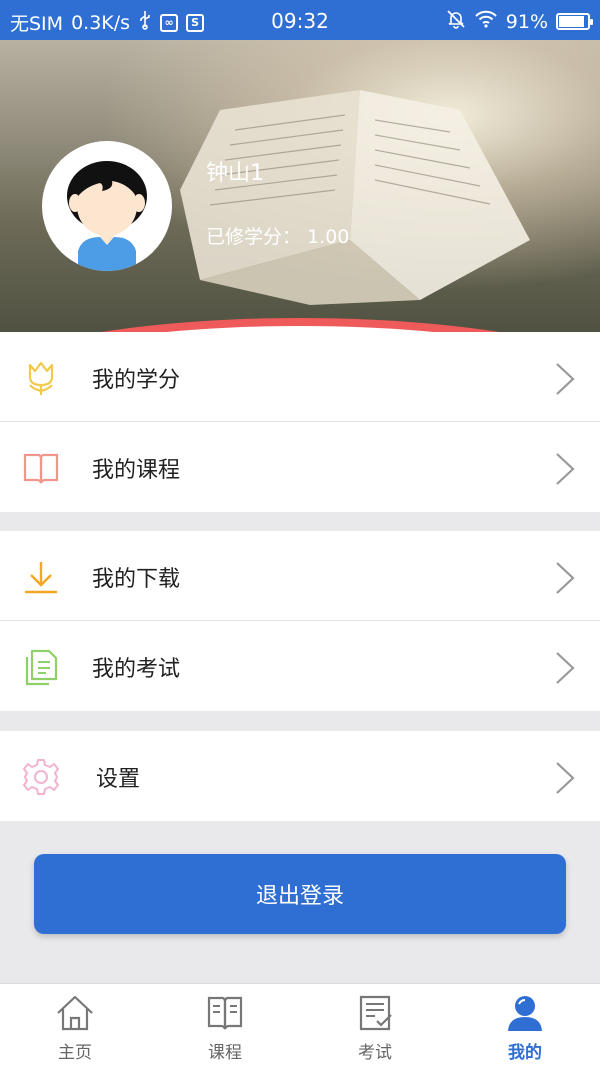 The height and width of the screenshot is (1067, 600). What do you see at coordinates (75, 1053) in the screenshot?
I see `nav-label: 主页` at bounding box center [75, 1053].